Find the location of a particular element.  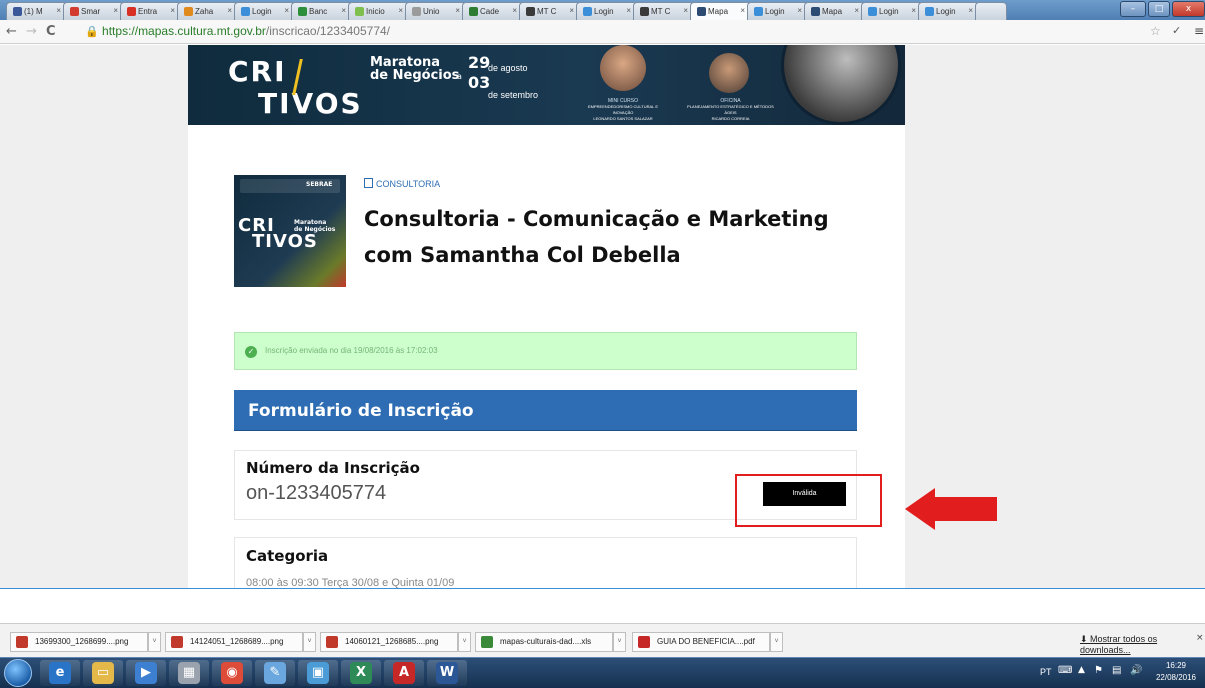

tab-label: Login is located at coordinates (262, 11).